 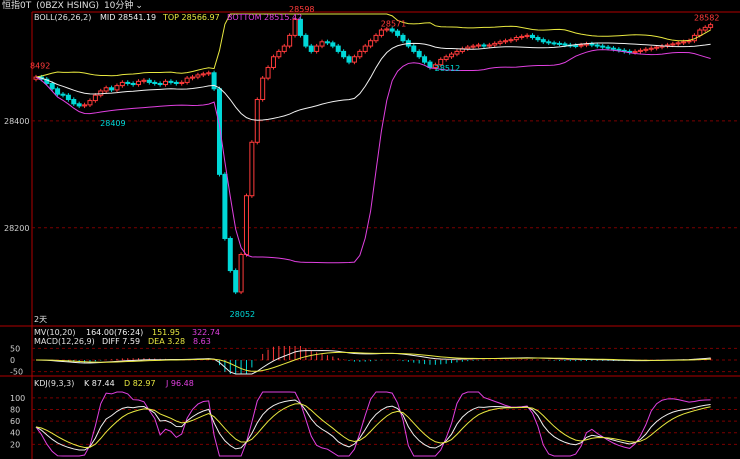 What do you see at coordinates (62, 17) in the screenshot?
I see `boll-legend-name: BOLL(26,26,2)` at bounding box center [62, 17].